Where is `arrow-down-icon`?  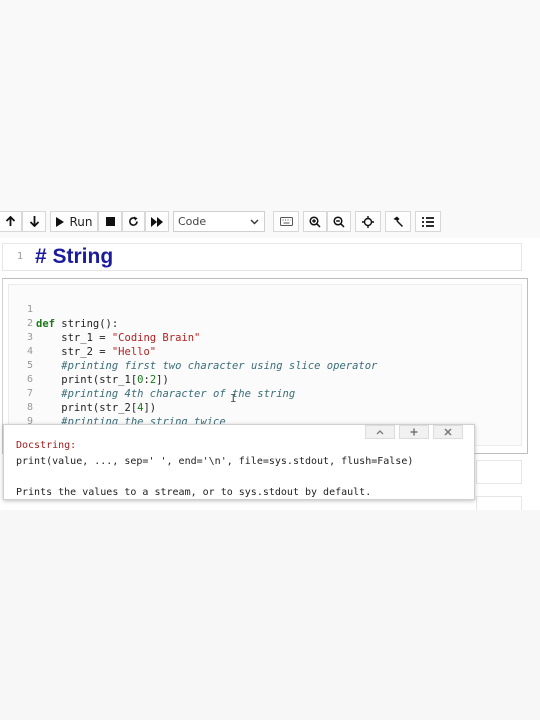
arrow-down-icon is located at coordinates (34, 221).